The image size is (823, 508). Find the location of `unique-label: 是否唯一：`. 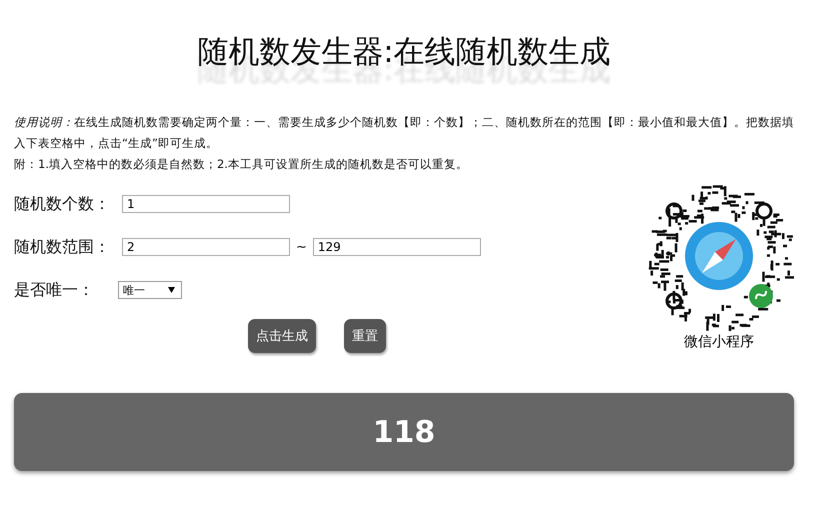

unique-label: 是否唯一： is located at coordinates (54, 290).